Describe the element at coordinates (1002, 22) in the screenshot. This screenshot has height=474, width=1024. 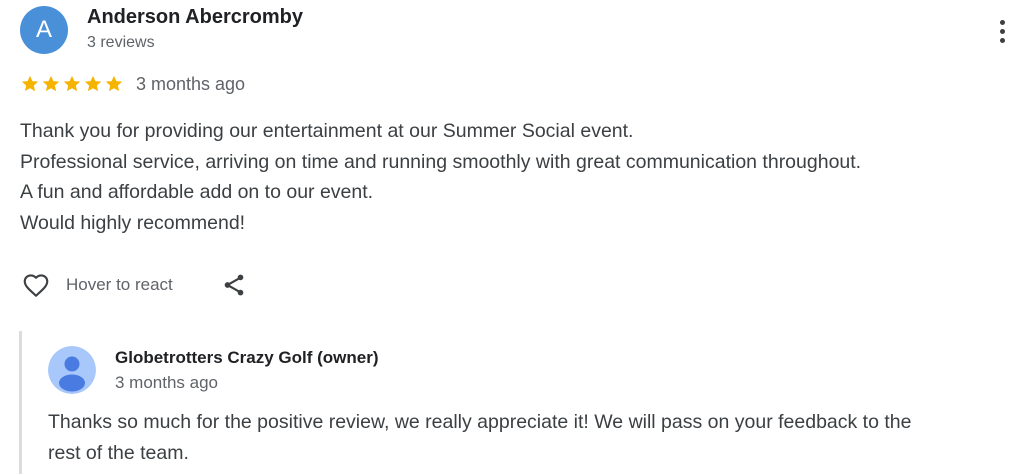
I see `more-vert-icon` at that location.